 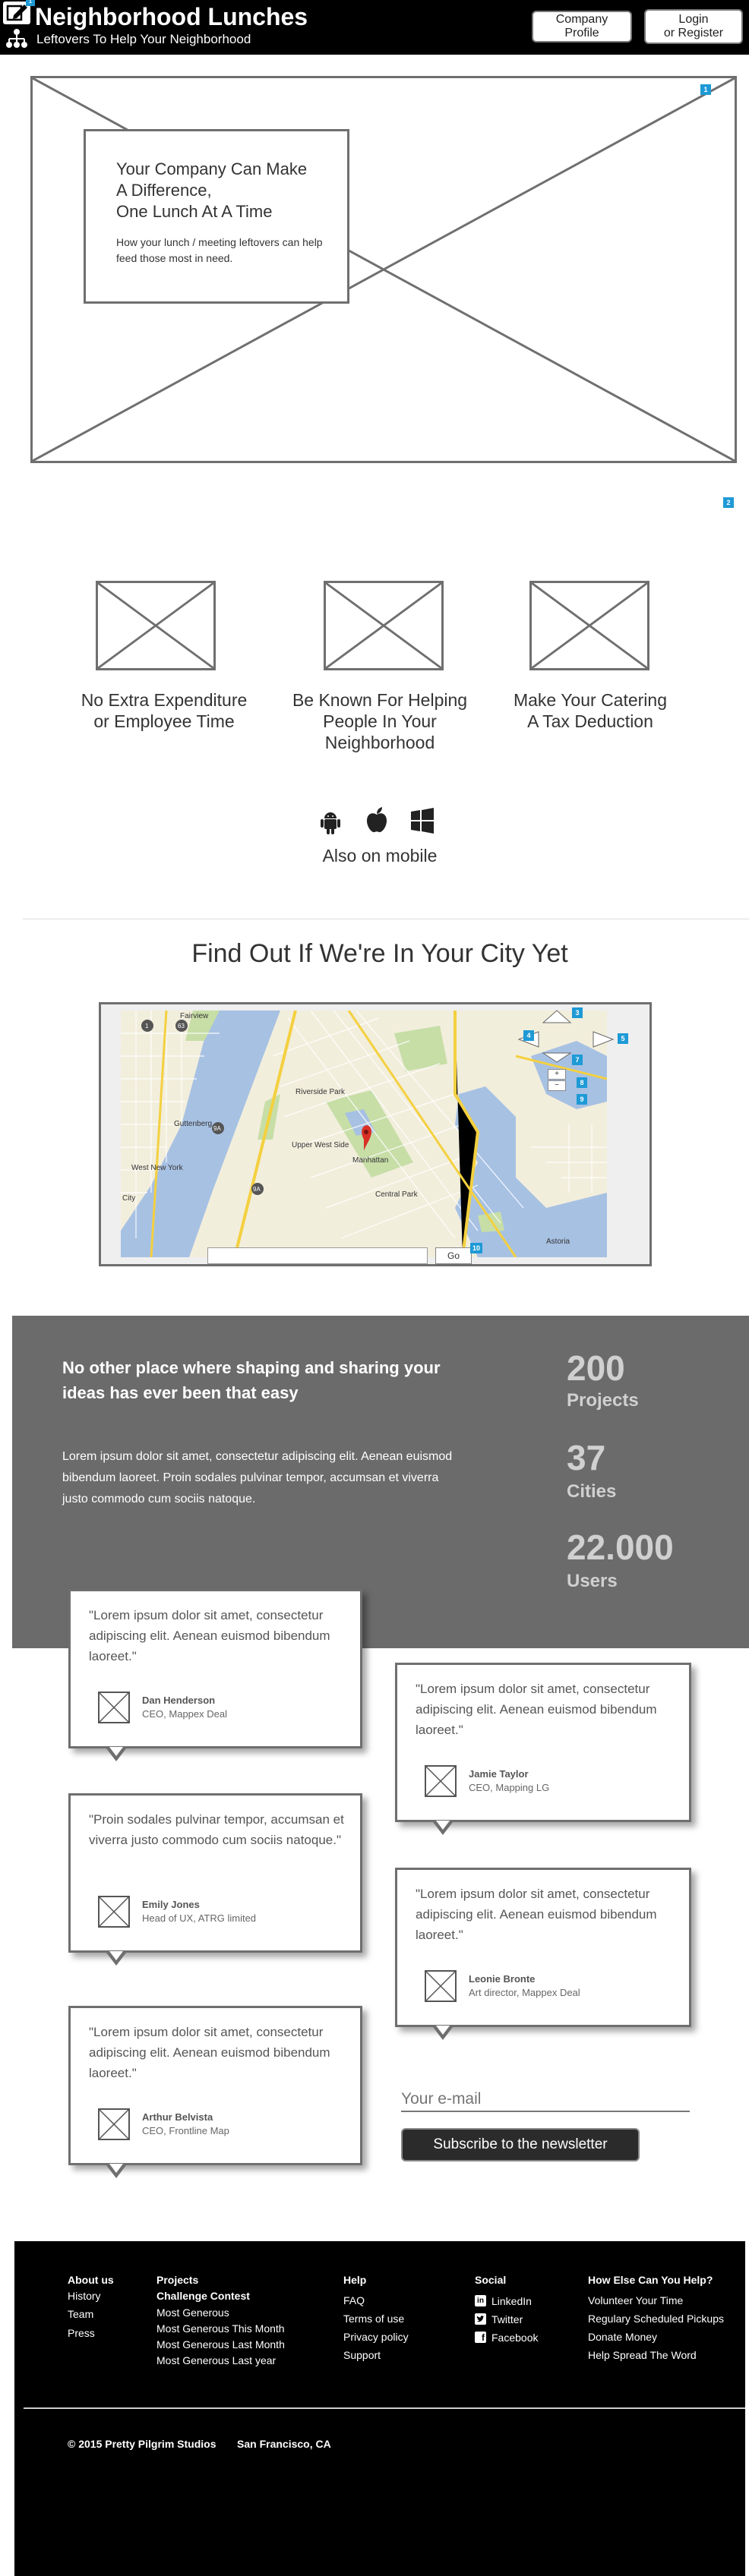 I want to click on map-label: Astoria, so click(x=558, y=1242).